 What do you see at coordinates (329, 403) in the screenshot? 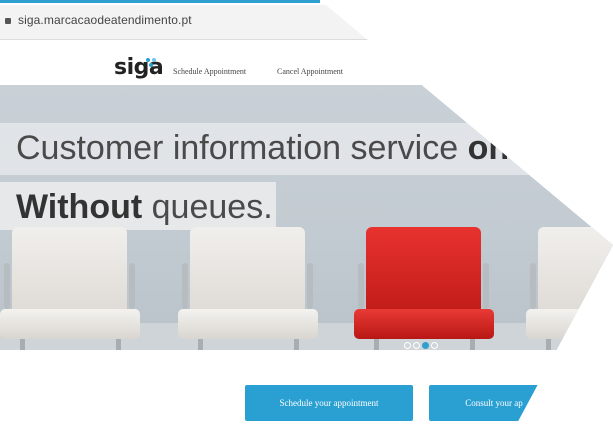
I see `schedule-appointment-button: Schedule your appointment` at bounding box center [329, 403].